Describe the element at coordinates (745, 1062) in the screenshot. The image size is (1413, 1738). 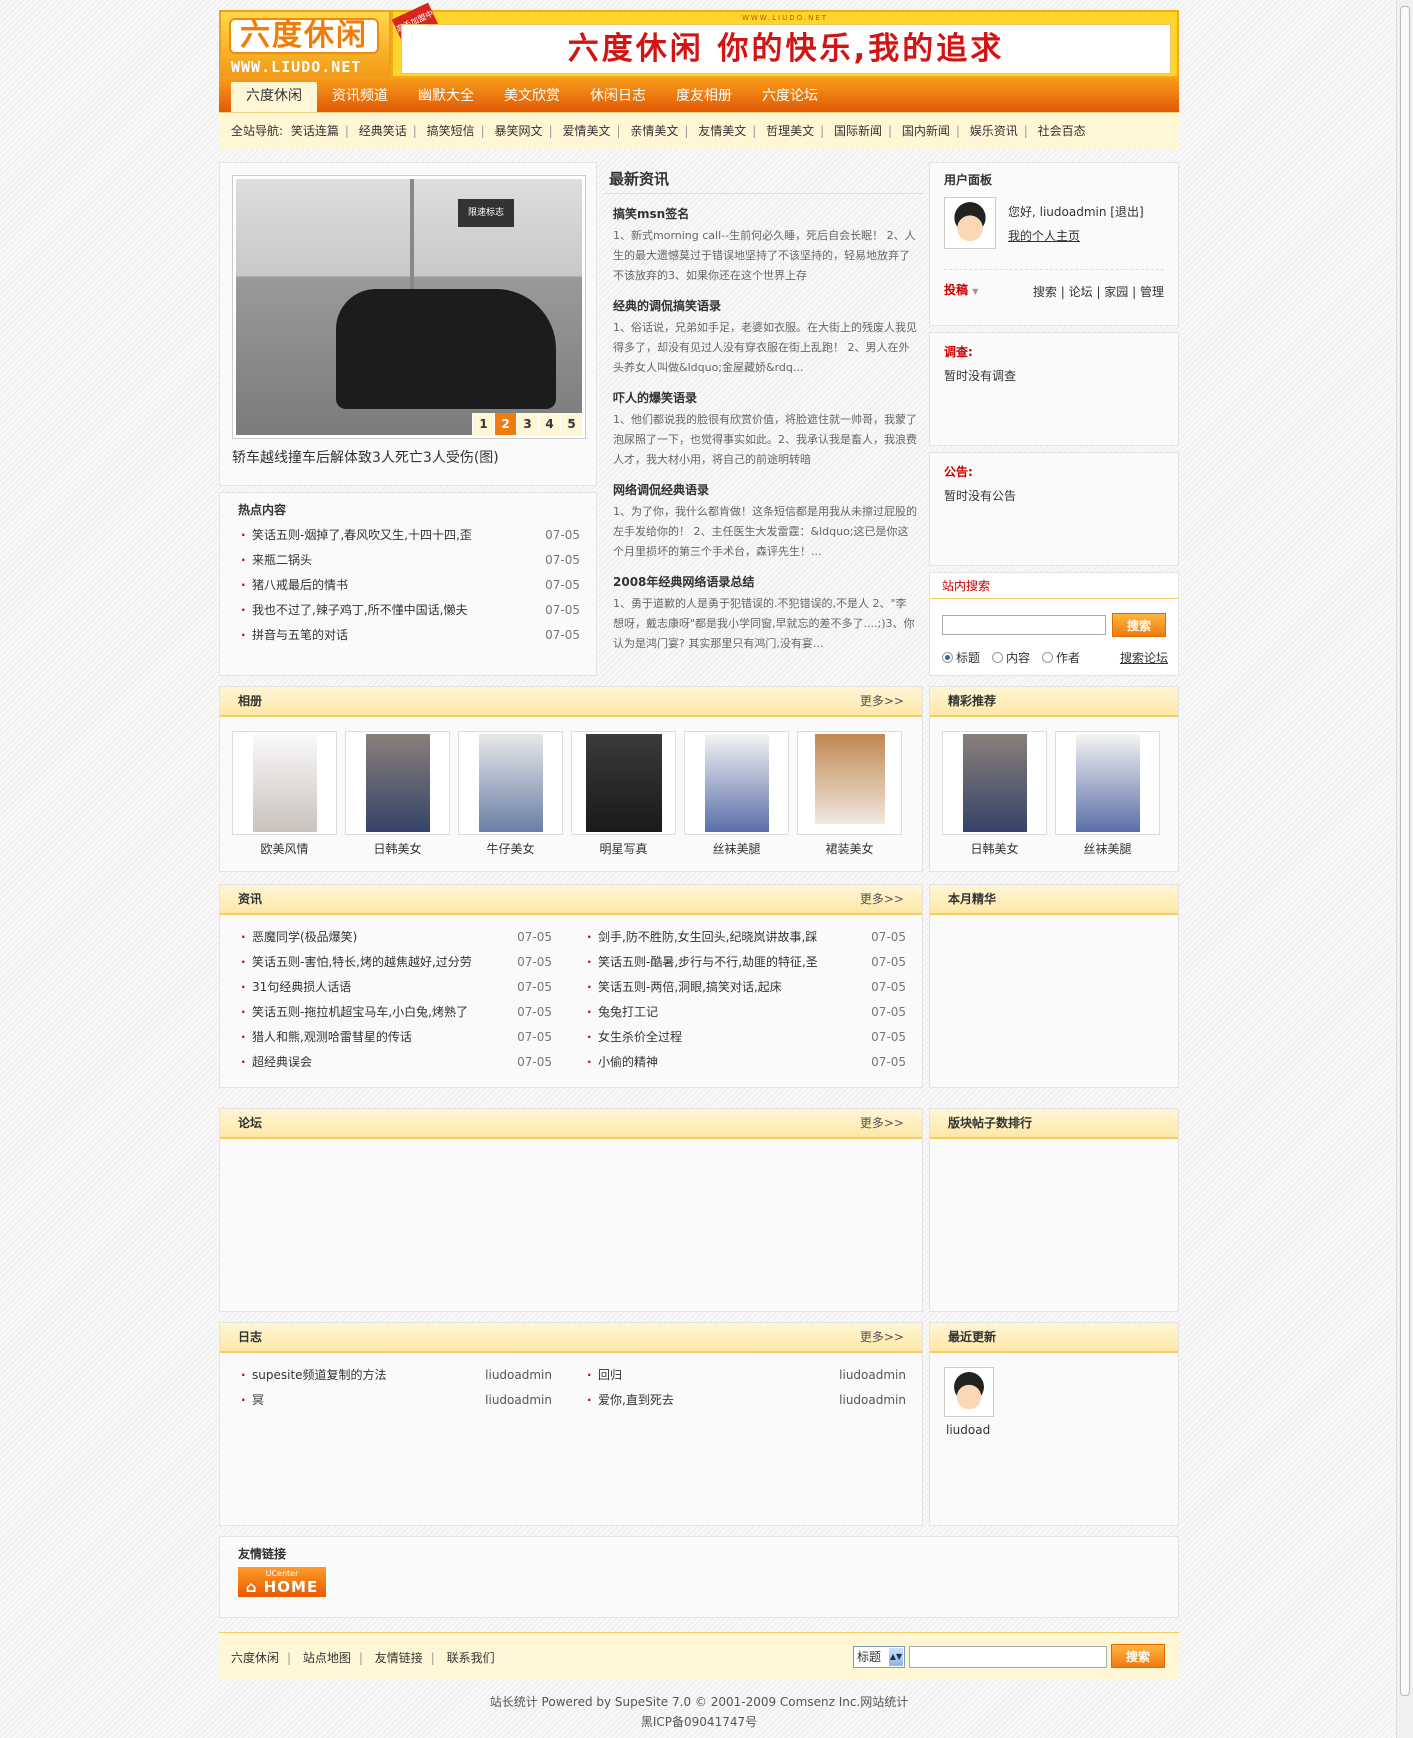
I see `list-item: 小偷的精神07-05` at that location.